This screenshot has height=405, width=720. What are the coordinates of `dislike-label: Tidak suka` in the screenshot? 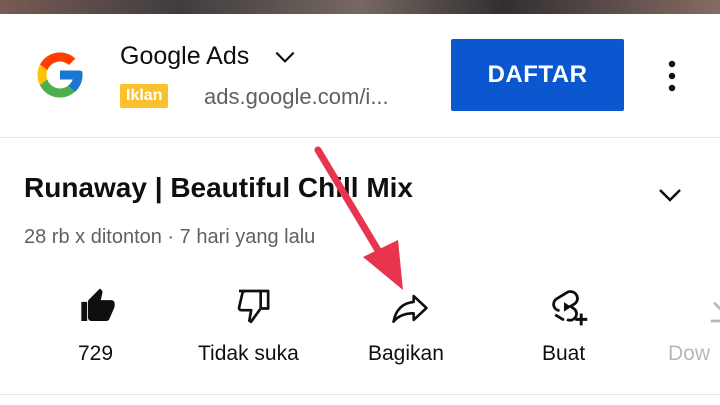 It's located at (248, 353).